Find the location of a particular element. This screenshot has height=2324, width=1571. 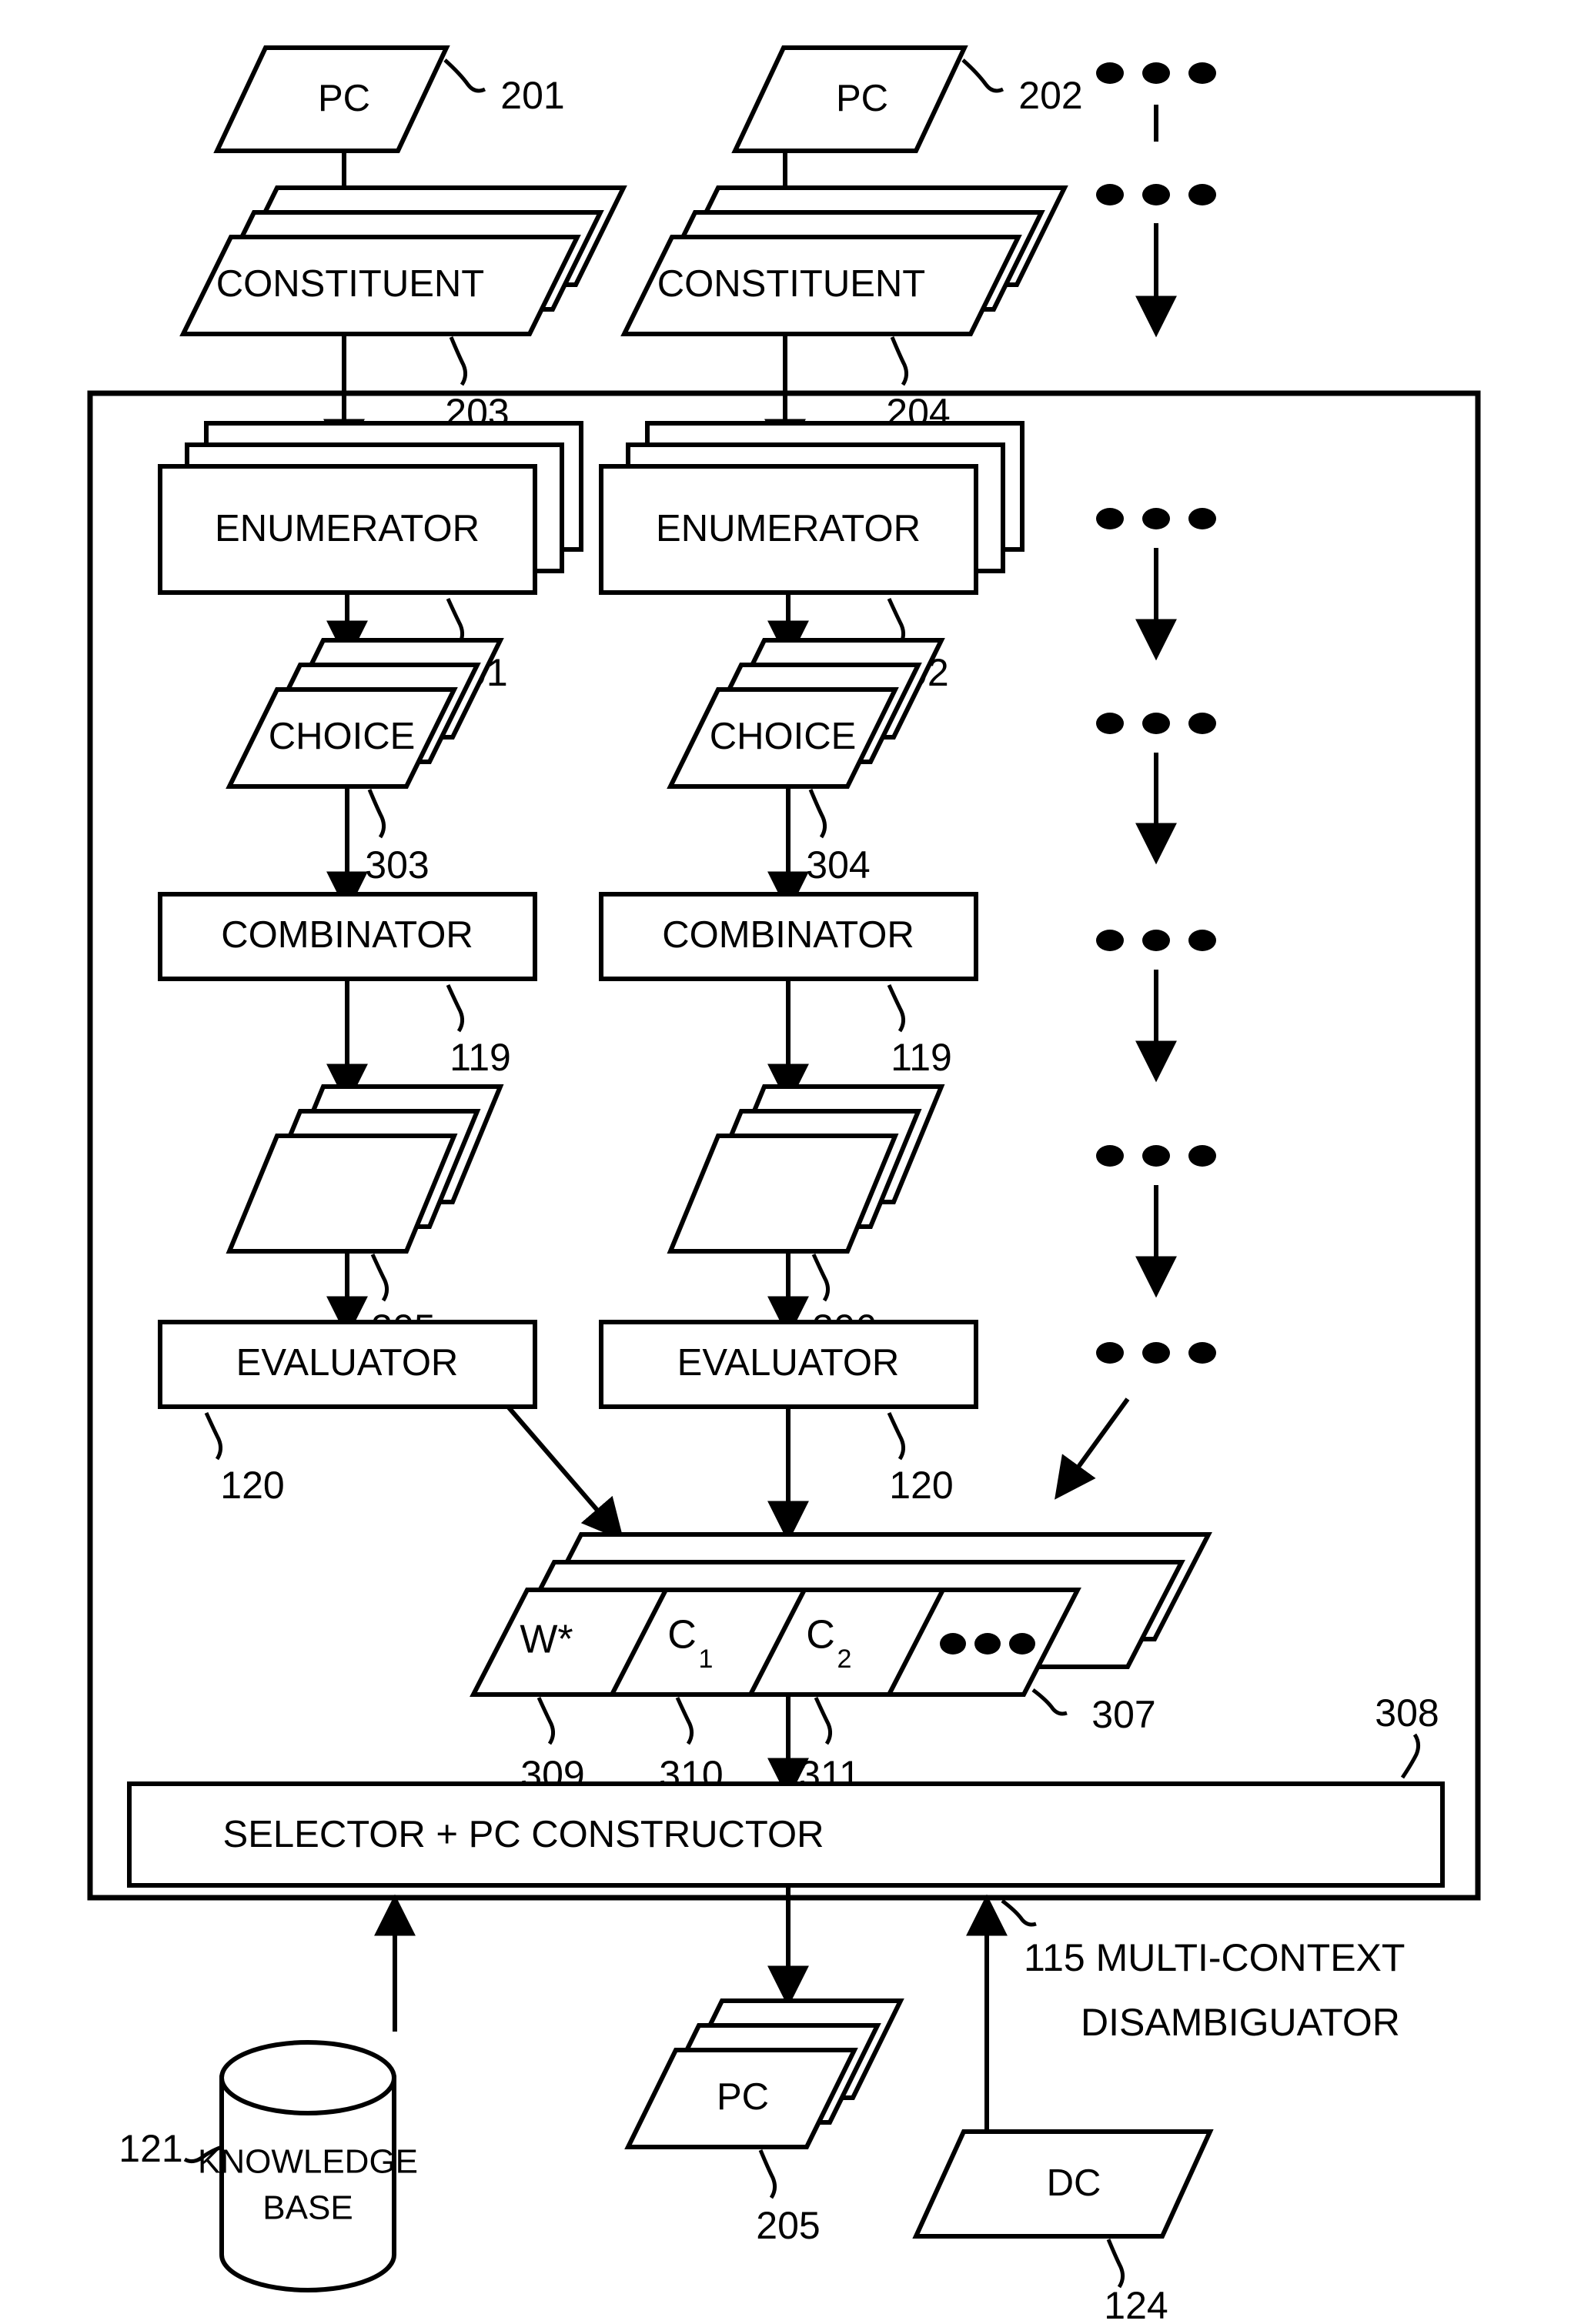

record-cell-2-label: C is located at coordinates (820, 1635).